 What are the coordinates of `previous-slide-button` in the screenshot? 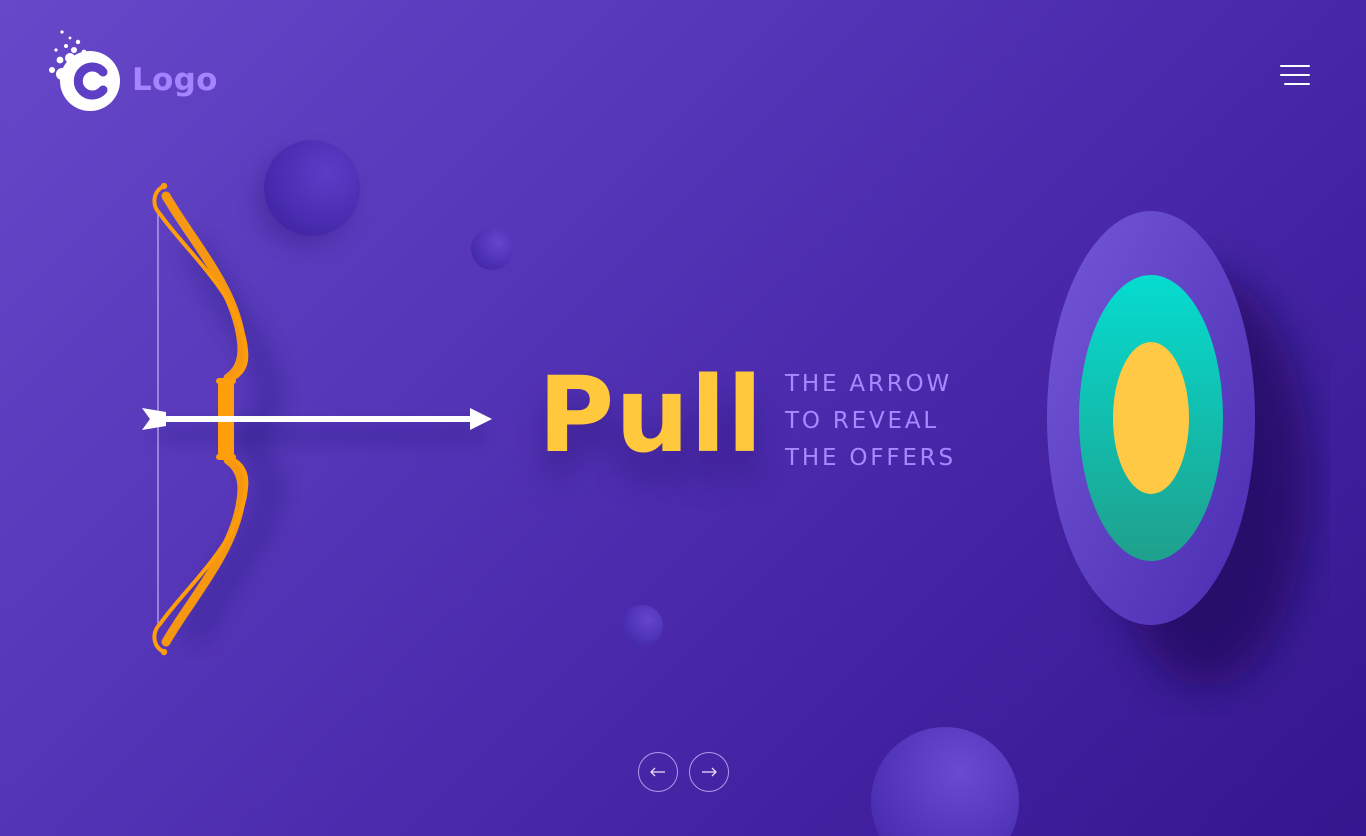 It's located at (658, 772).